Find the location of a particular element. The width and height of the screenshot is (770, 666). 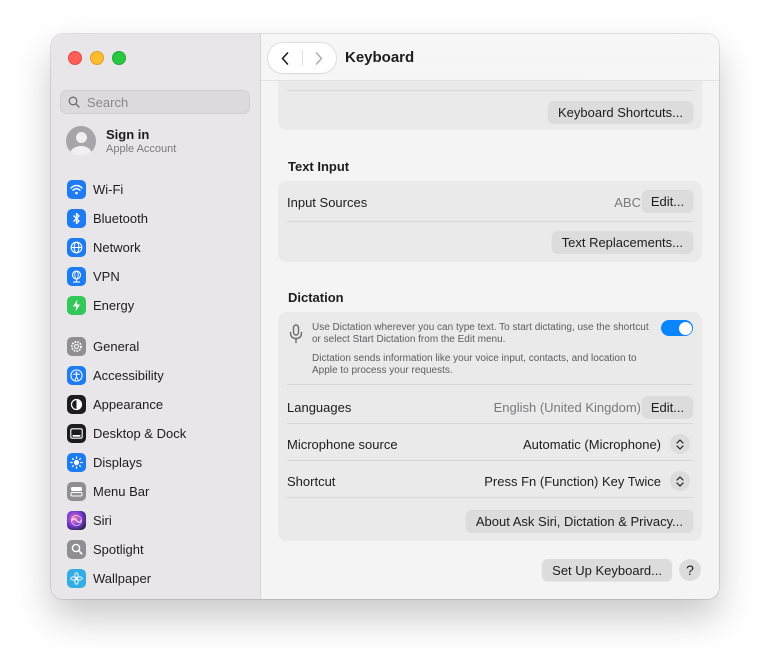

sidebar-item-label: VPN is located at coordinates (106, 276).